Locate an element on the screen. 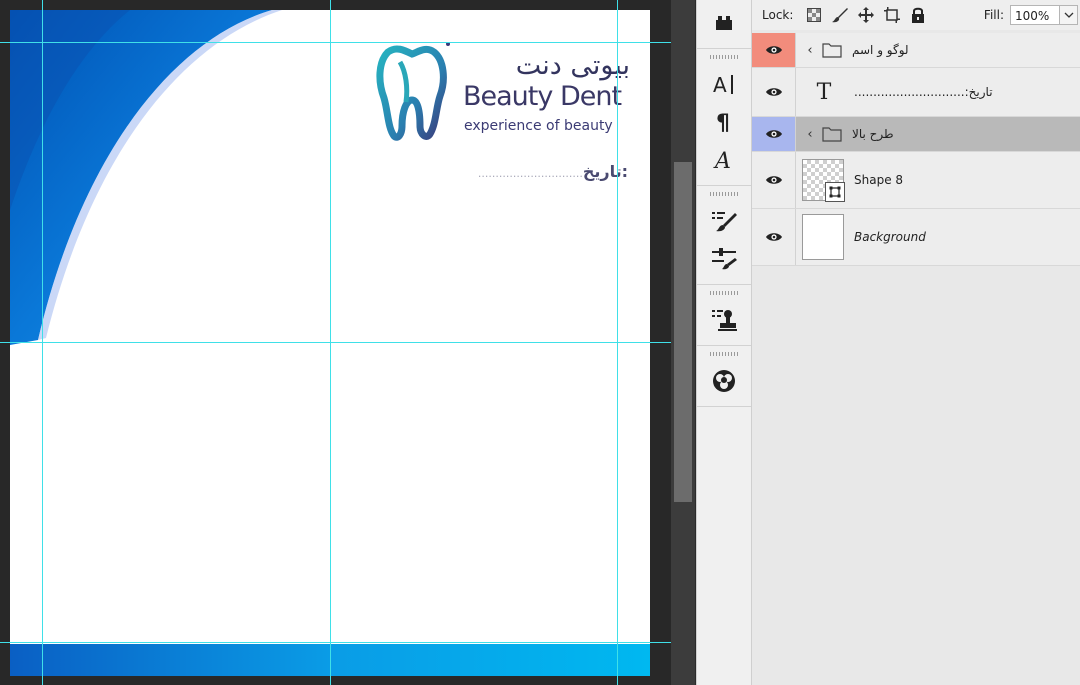  date-field-label: ..............................تاریخ: is located at coordinates (533, 171).